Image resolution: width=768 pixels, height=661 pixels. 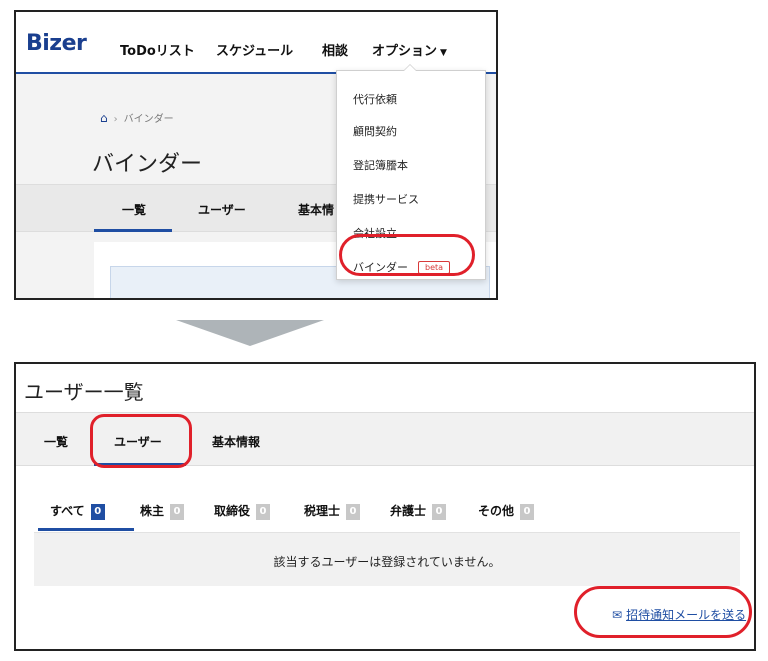 What do you see at coordinates (407, 255) in the screenshot?
I see `highlight-binder-menu` at bounding box center [407, 255].